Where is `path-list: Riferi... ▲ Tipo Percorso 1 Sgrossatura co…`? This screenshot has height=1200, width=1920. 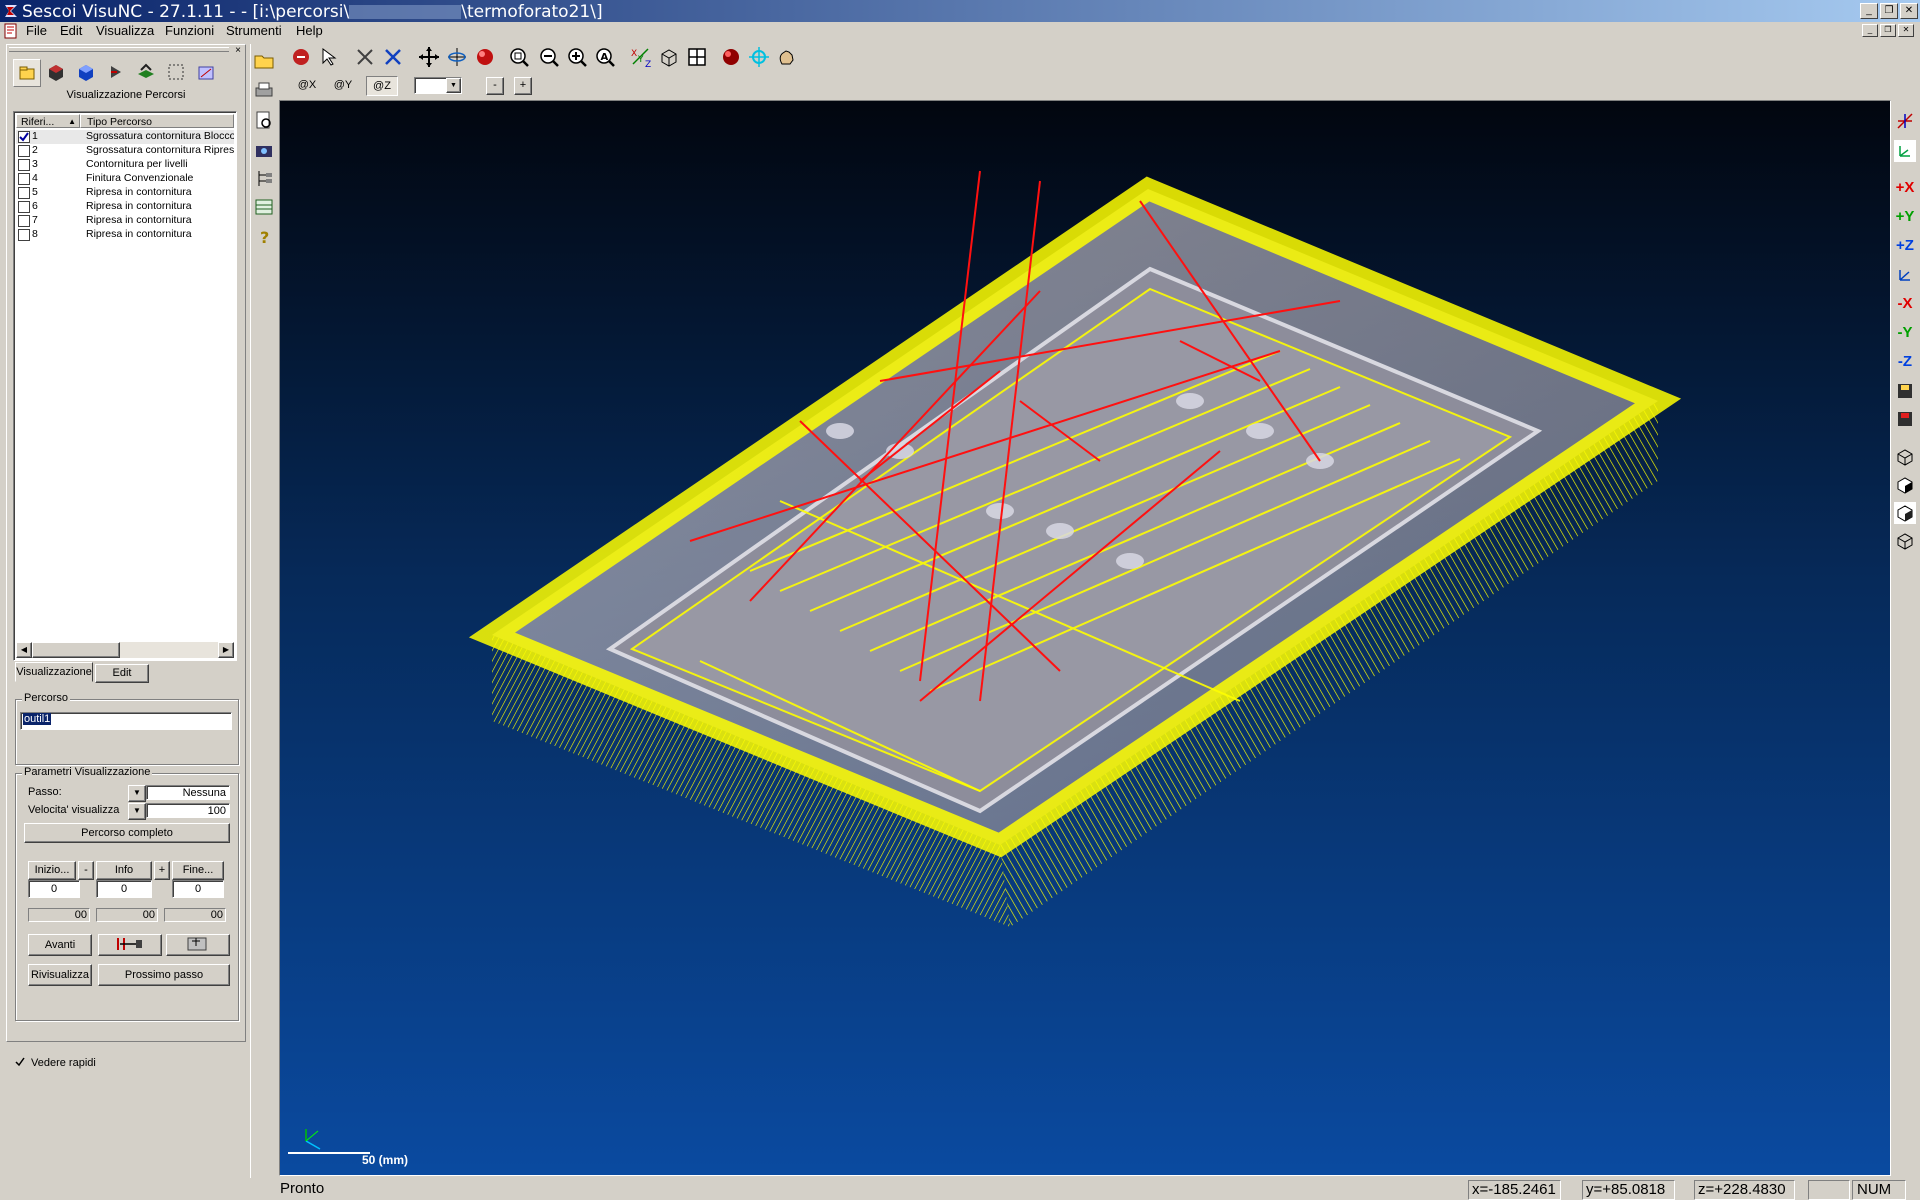 path-list: Riferi... ▲ Tipo Percorso 1 Sgrossatura co… is located at coordinates (125, 386).